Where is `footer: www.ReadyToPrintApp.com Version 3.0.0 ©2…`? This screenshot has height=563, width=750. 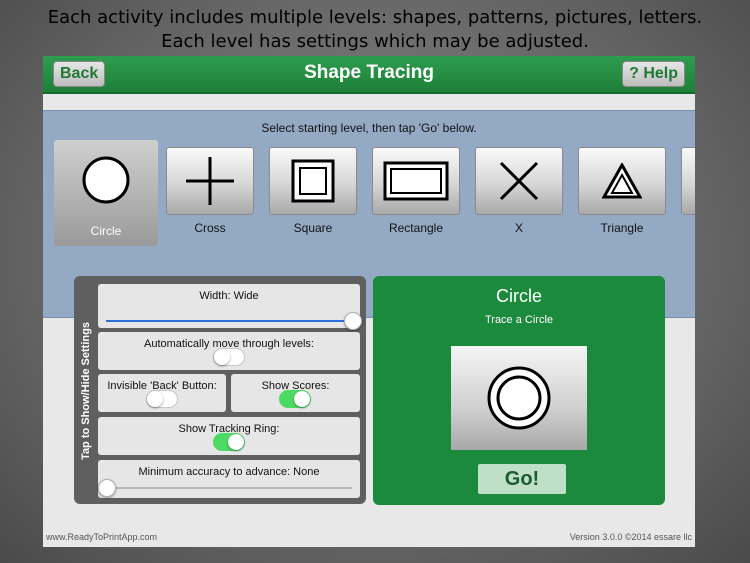 footer: www.ReadyToPrintApp.com Version 3.0.0 ©2… is located at coordinates (369, 537).